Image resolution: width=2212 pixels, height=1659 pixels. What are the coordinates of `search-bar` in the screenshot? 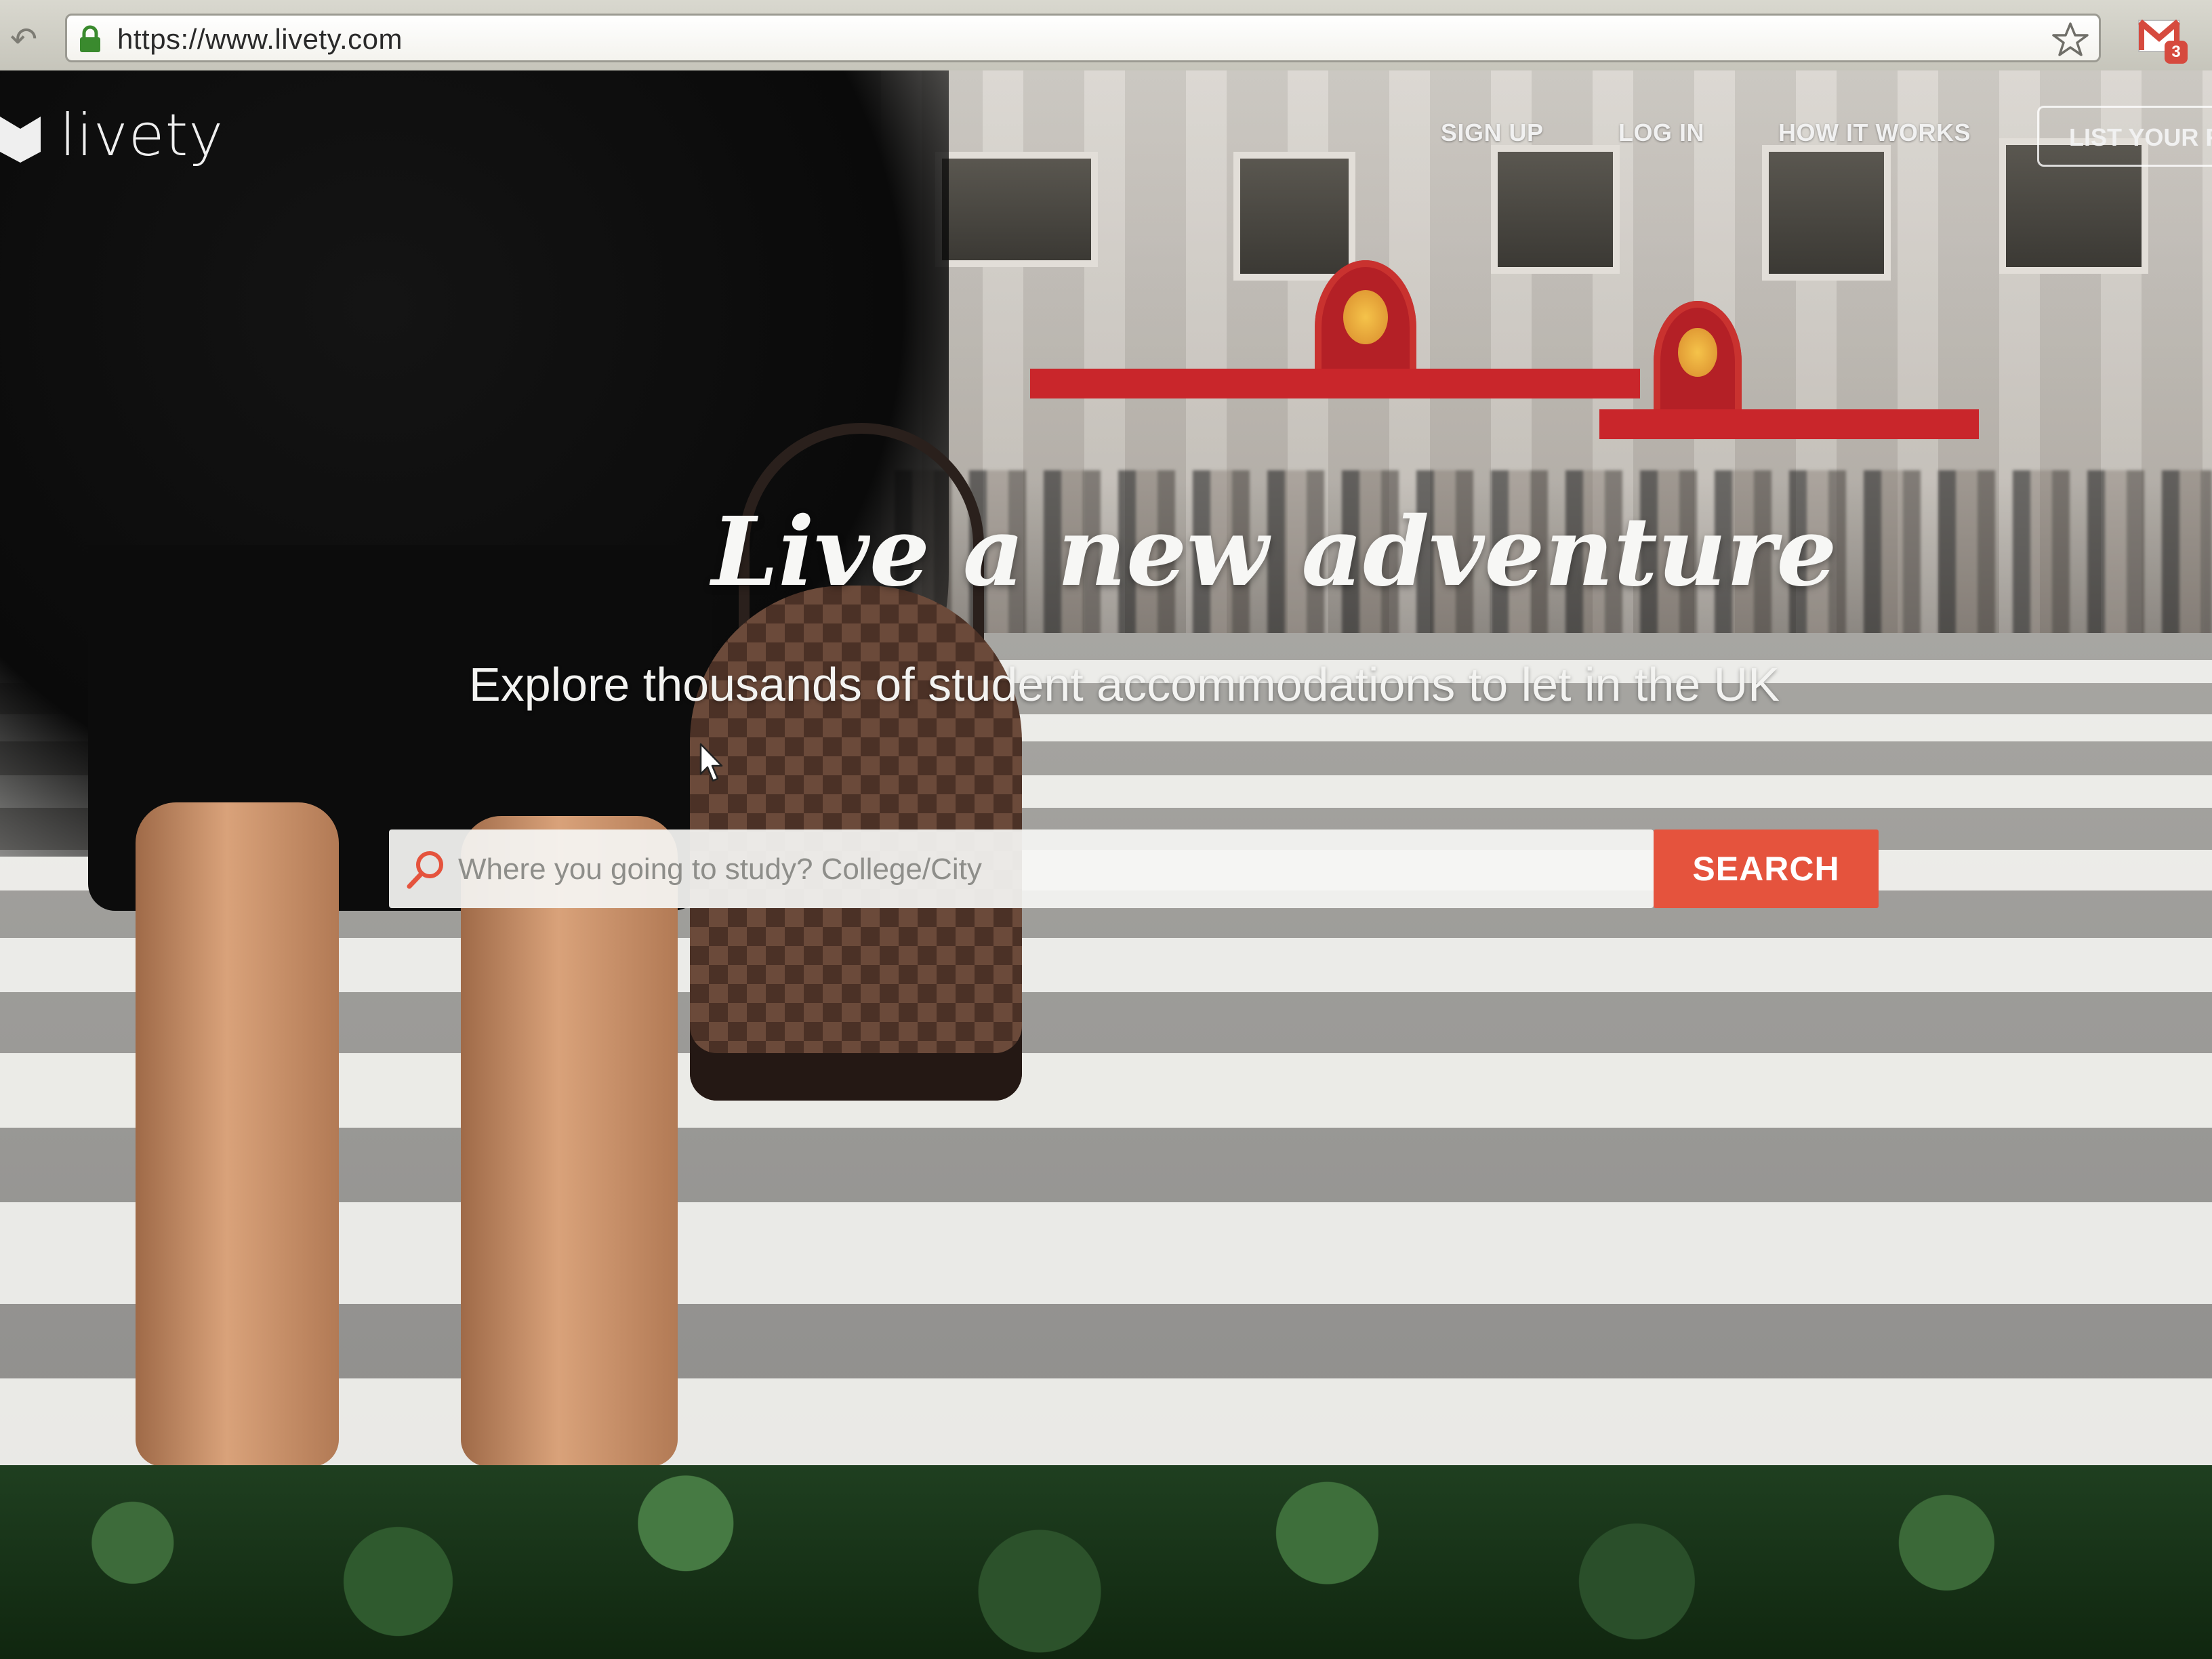 It's located at (1021, 869).